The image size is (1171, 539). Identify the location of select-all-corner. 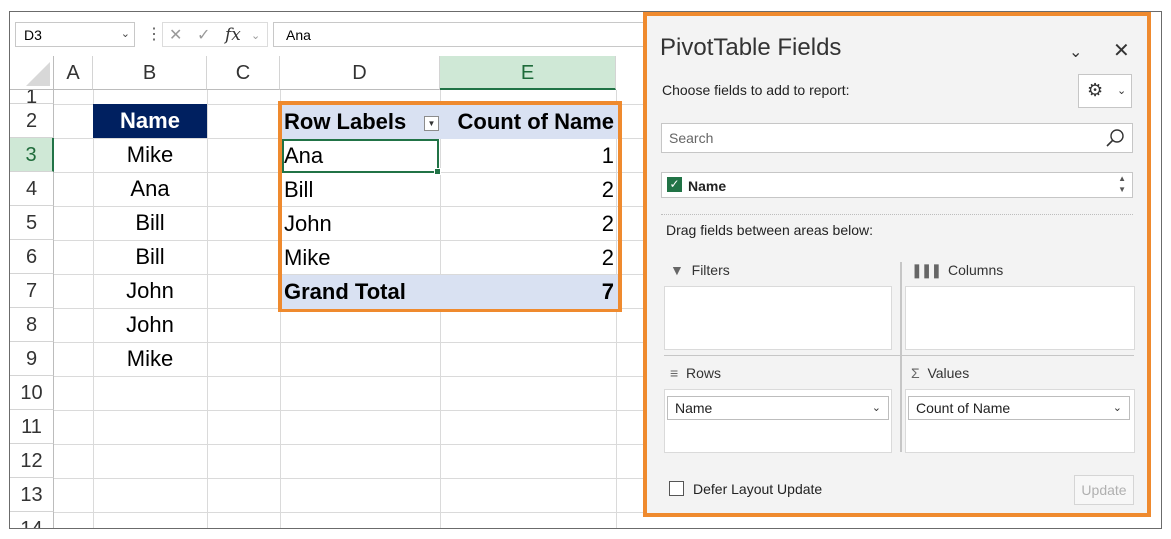
(32, 73).